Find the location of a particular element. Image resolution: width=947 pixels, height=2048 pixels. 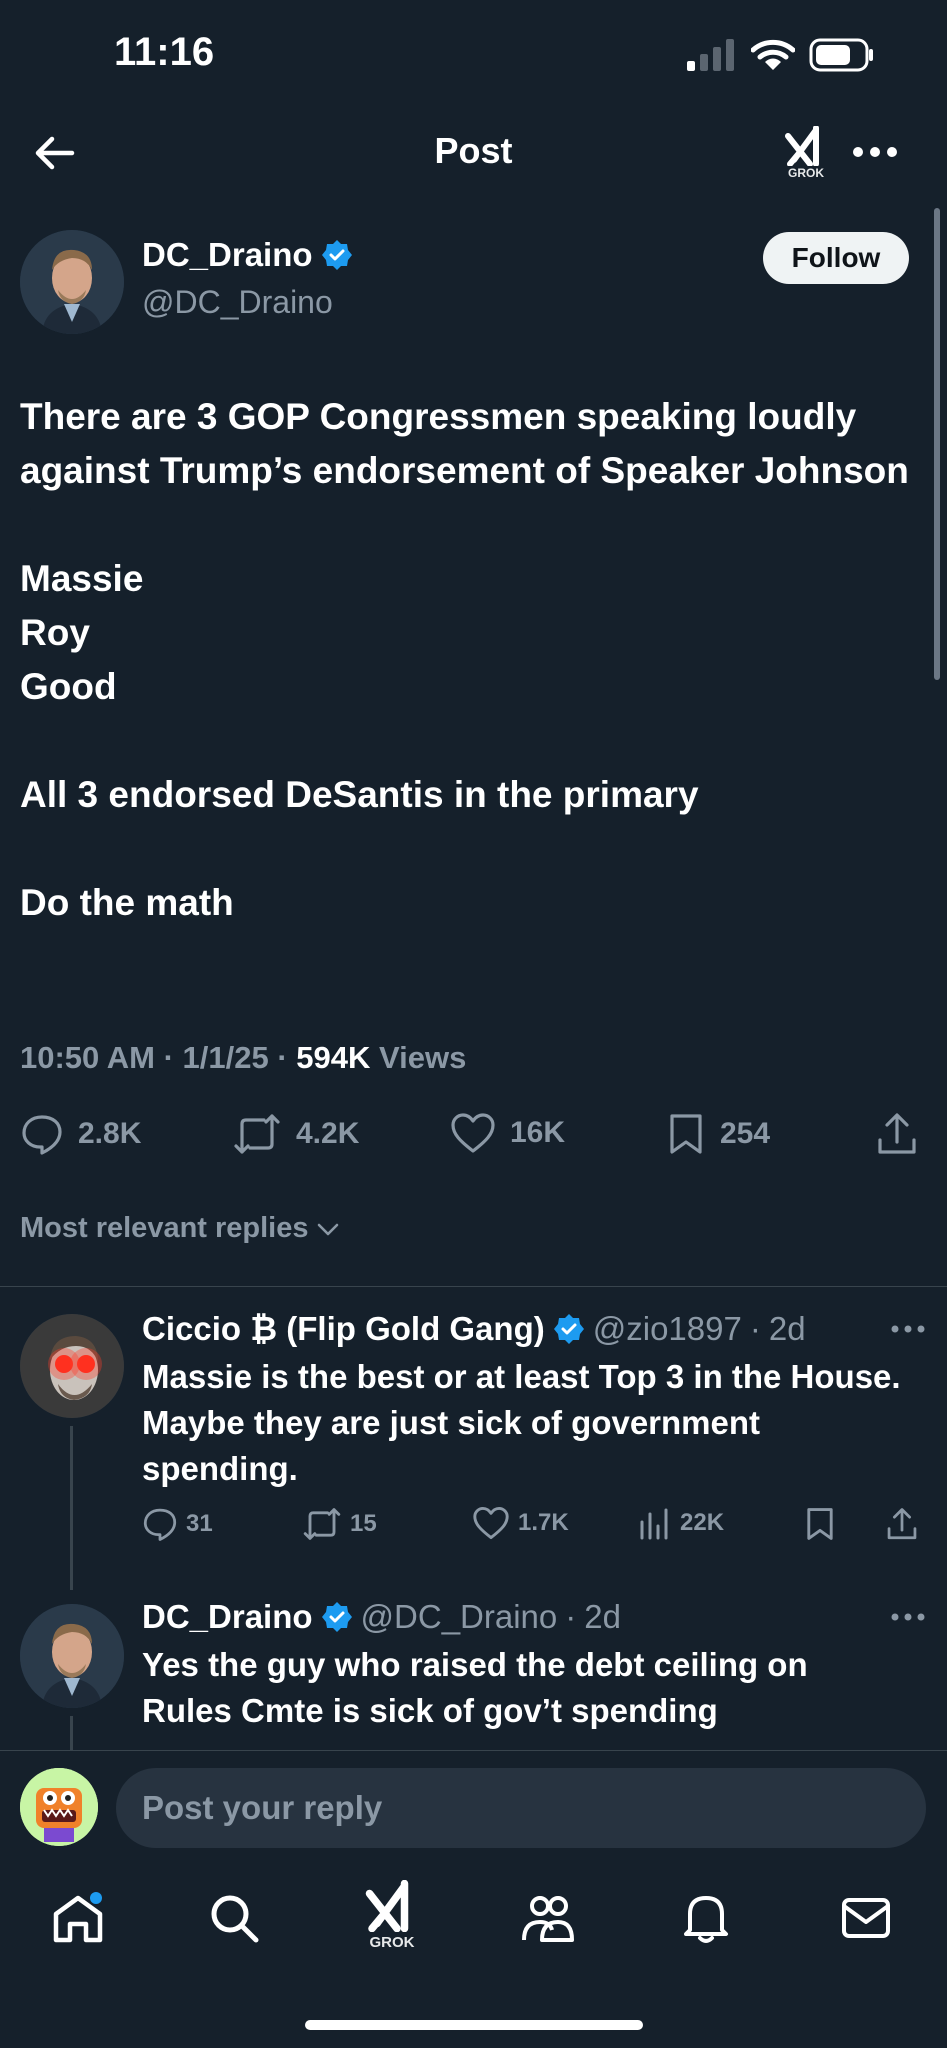

author-avatar is located at coordinates (72, 282).